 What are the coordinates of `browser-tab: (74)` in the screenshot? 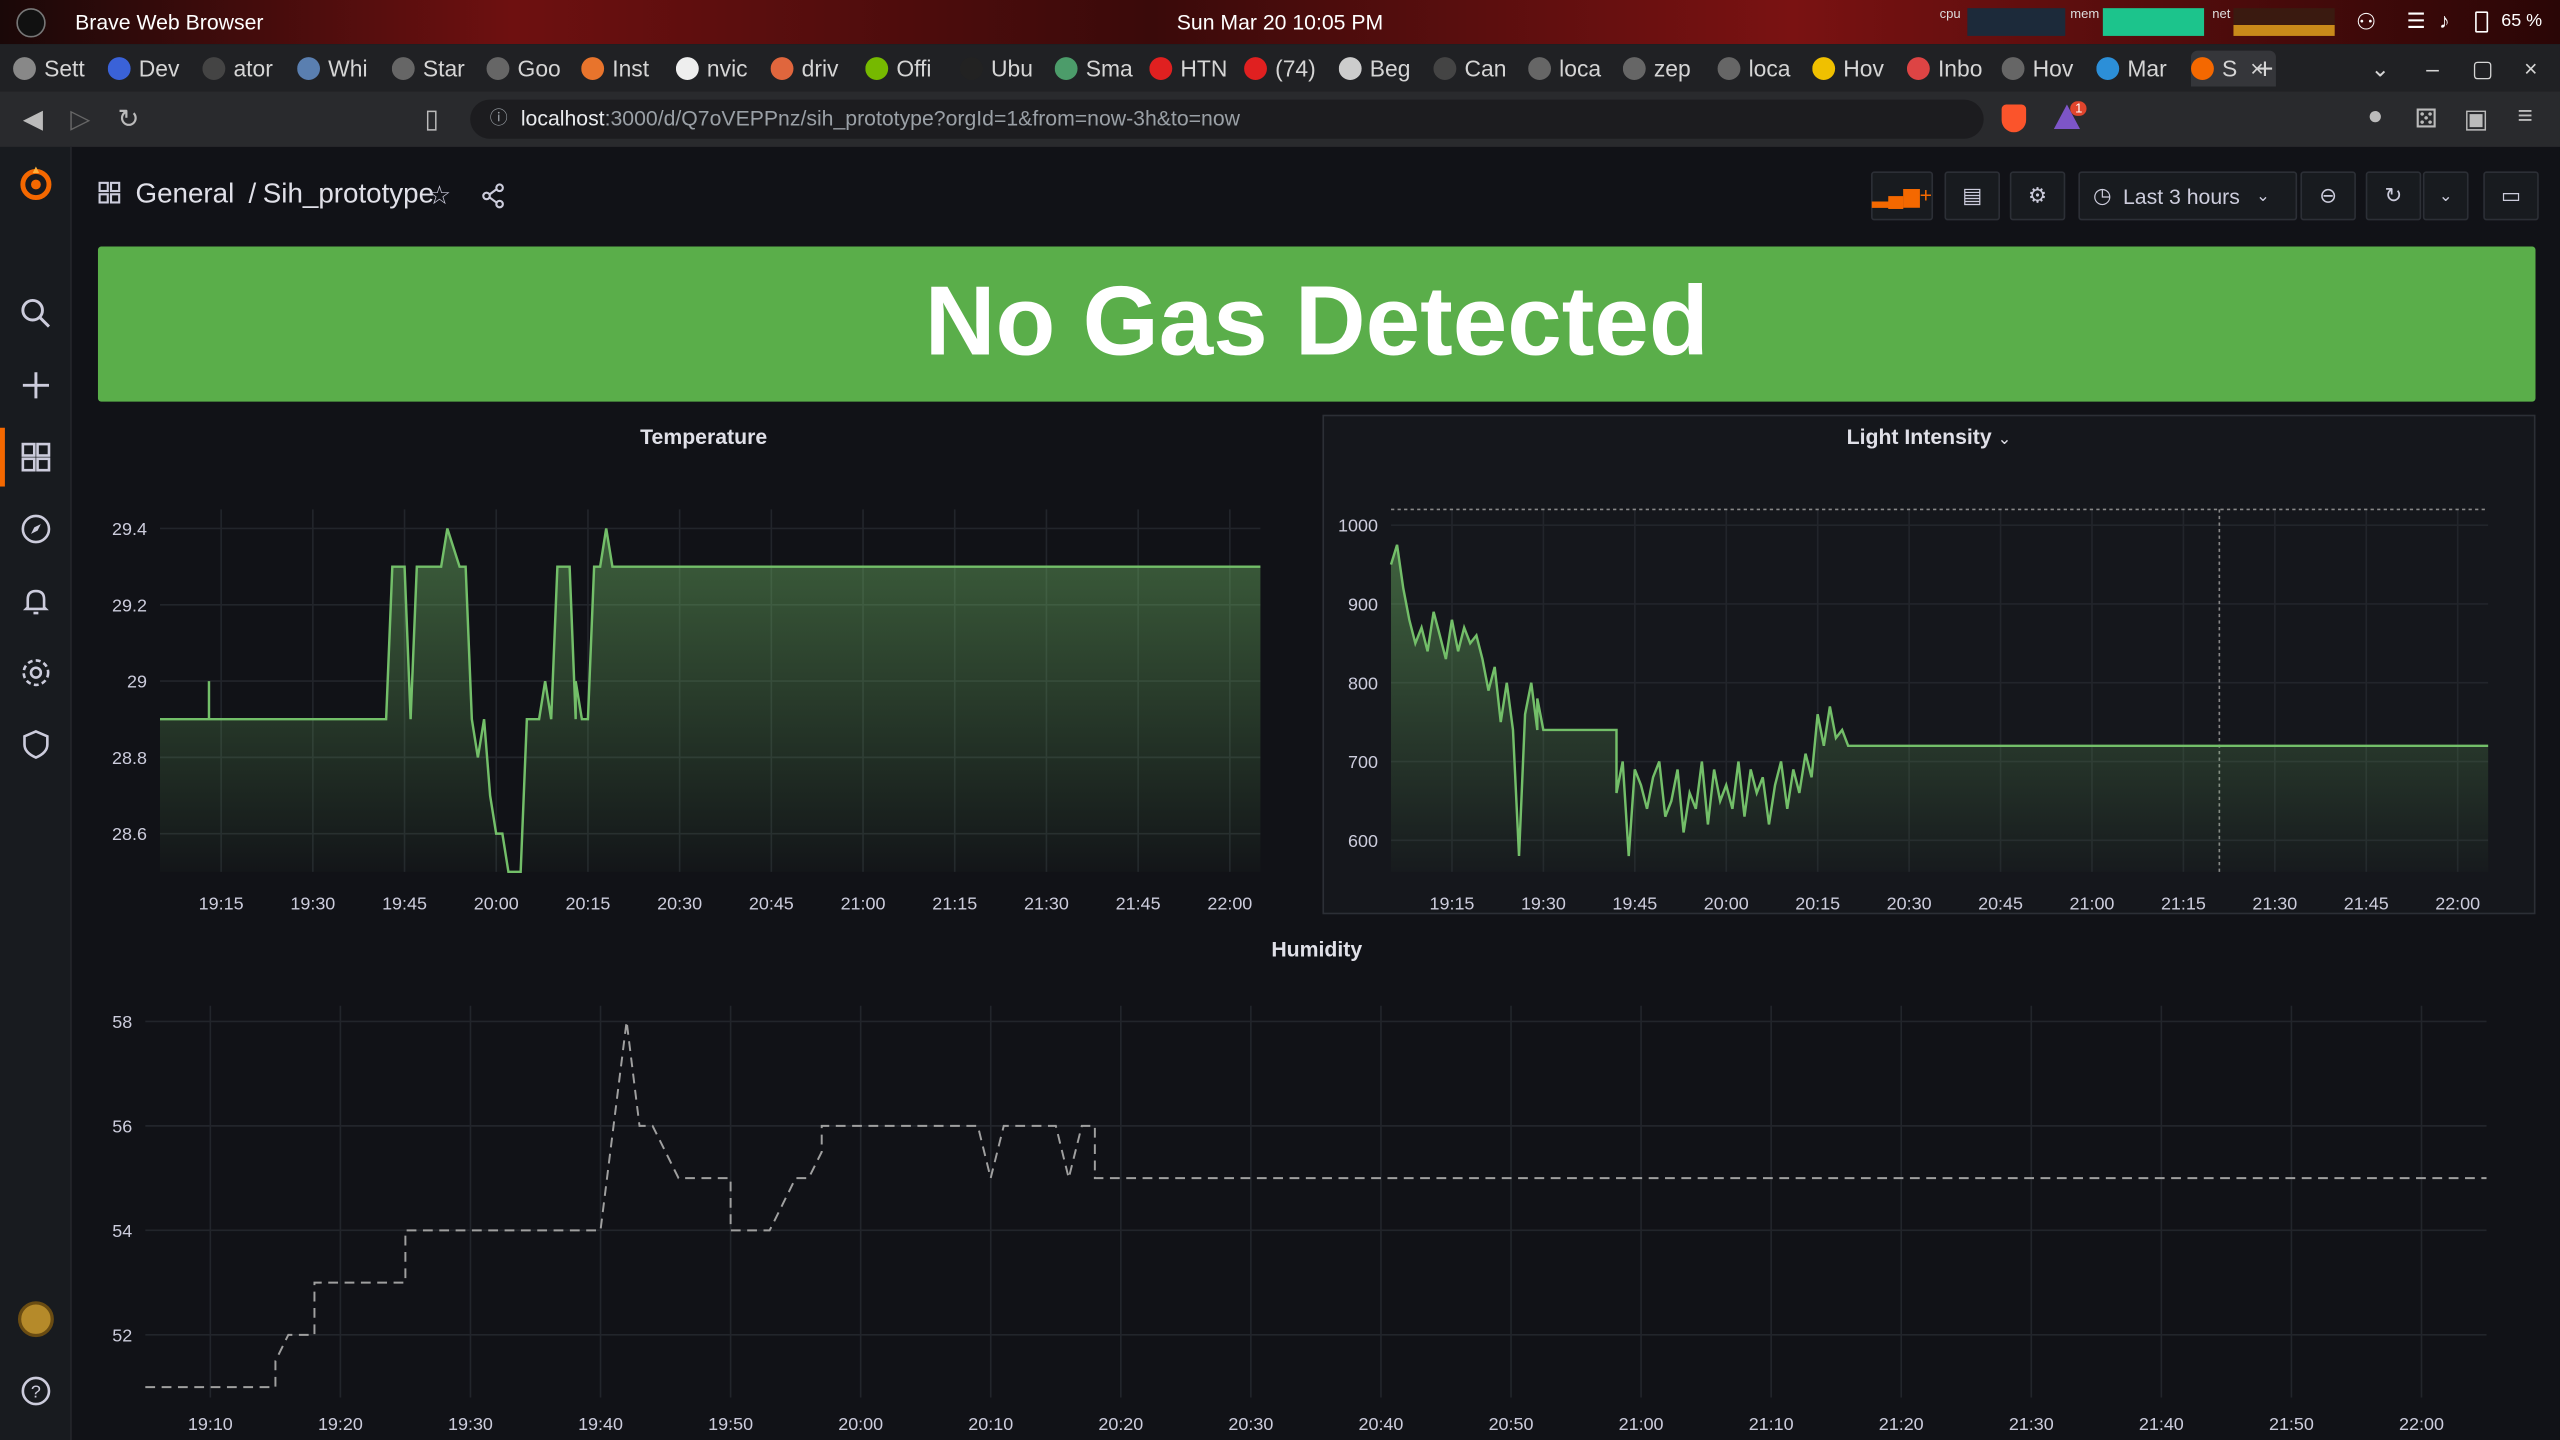 It's located at (1288, 69).